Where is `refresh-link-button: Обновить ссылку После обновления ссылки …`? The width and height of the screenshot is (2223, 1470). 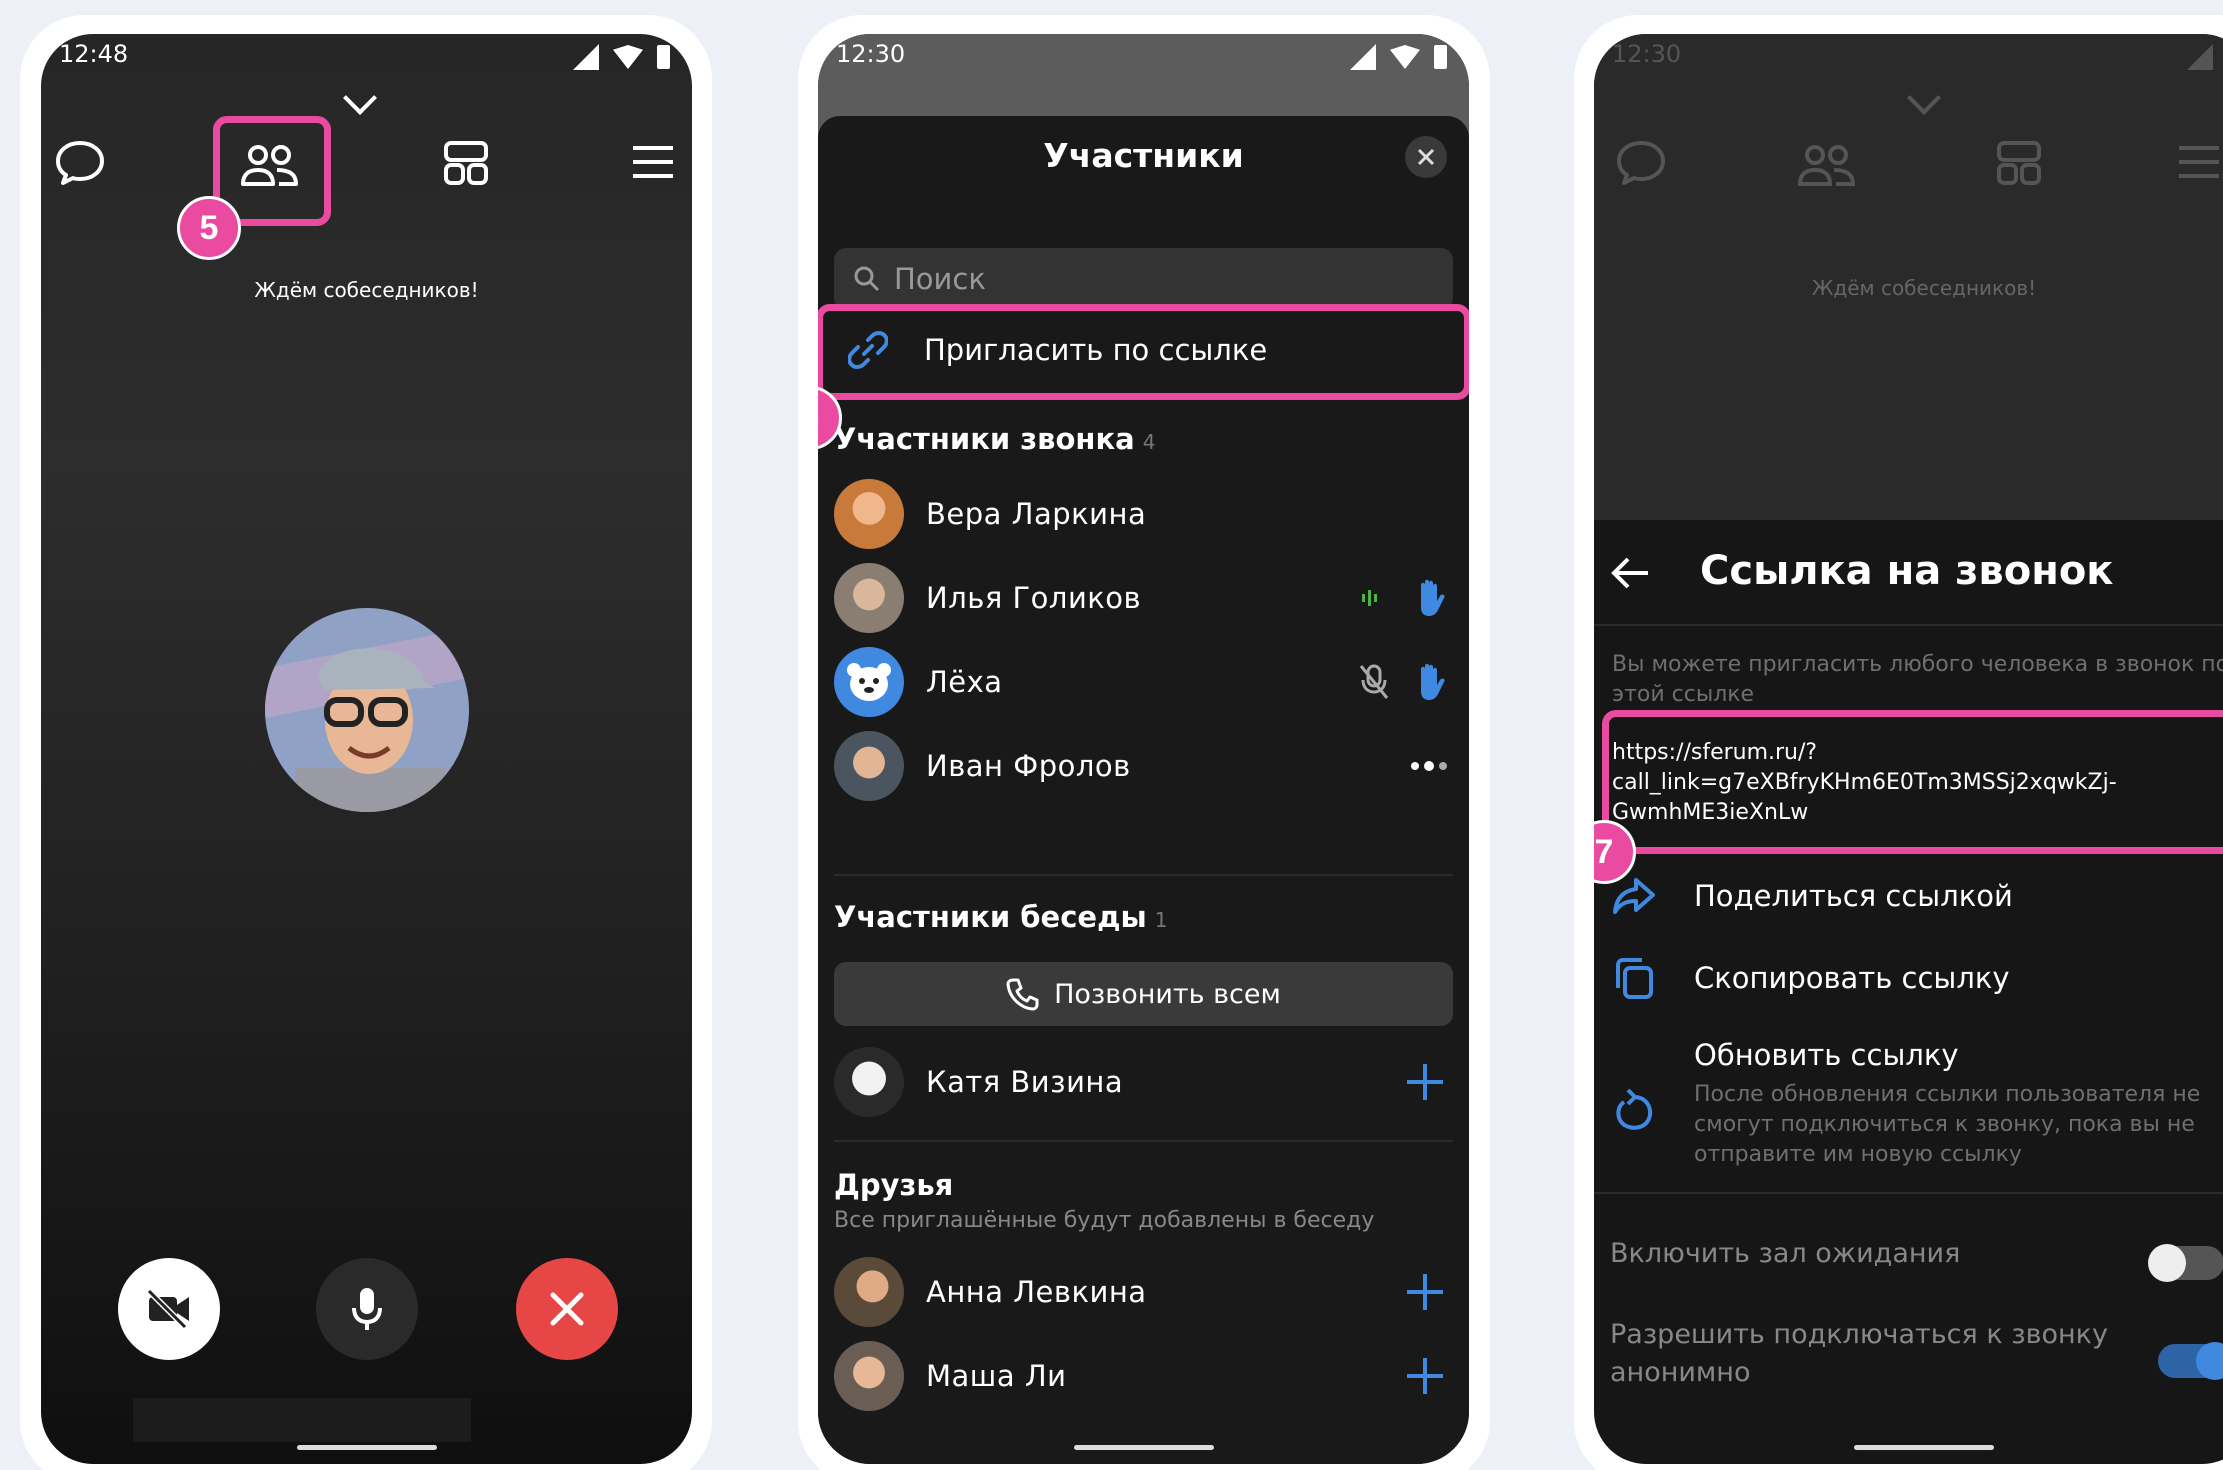
refresh-link-button: Обновить ссылку После обновления ссылки … is located at coordinates (1917, 1103).